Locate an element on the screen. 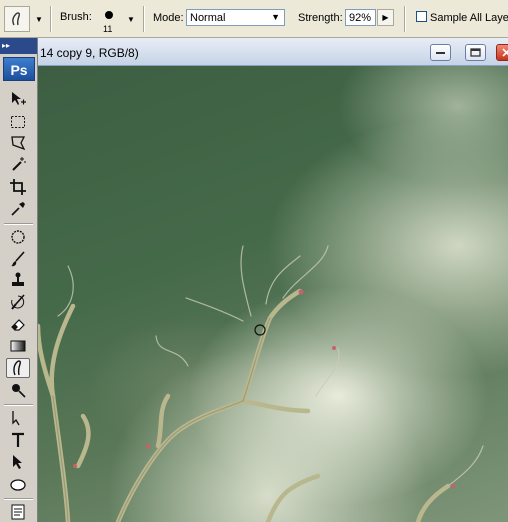 The height and width of the screenshot is (522, 508). gradient-icon is located at coordinates (18, 346).